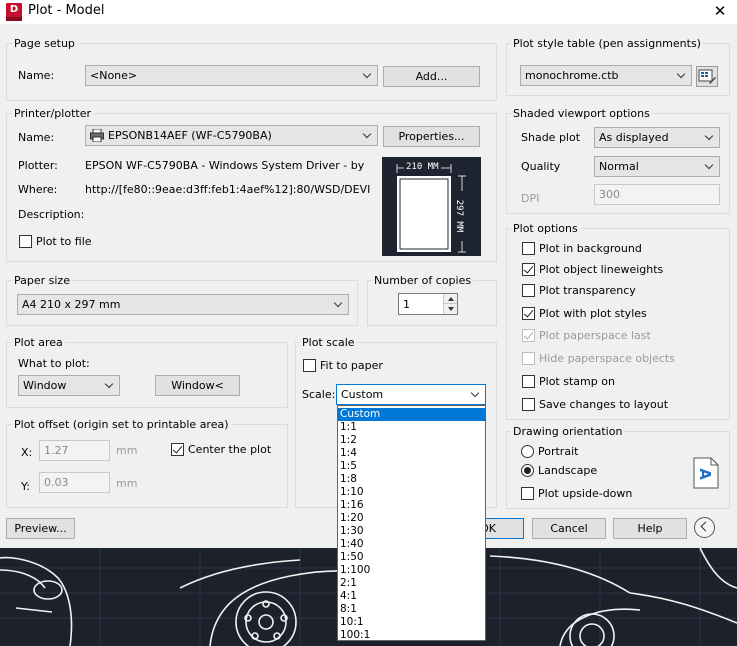 The width and height of the screenshot is (737, 646). What do you see at coordinates (97, 135) in the screenshot?
I see `printer-icon` at bounding box center [97, 135].